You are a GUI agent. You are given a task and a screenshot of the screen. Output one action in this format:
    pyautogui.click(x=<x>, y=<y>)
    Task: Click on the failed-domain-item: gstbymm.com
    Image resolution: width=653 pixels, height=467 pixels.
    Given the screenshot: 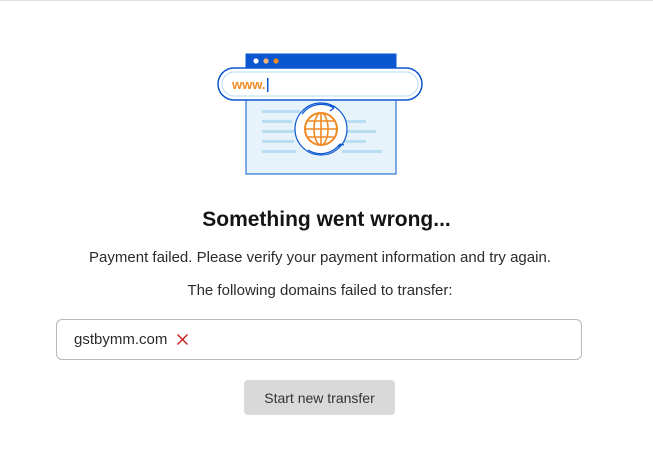 What is the action you would take?
    pyautogui.click(x=131, y=339)
    